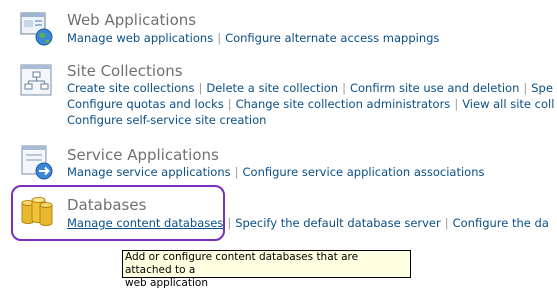 Image resolution: width=557 pixels, height=290 pixels. I want to click on confirm-site-use-link: Confirm site use and deletion, so click(434, 88).